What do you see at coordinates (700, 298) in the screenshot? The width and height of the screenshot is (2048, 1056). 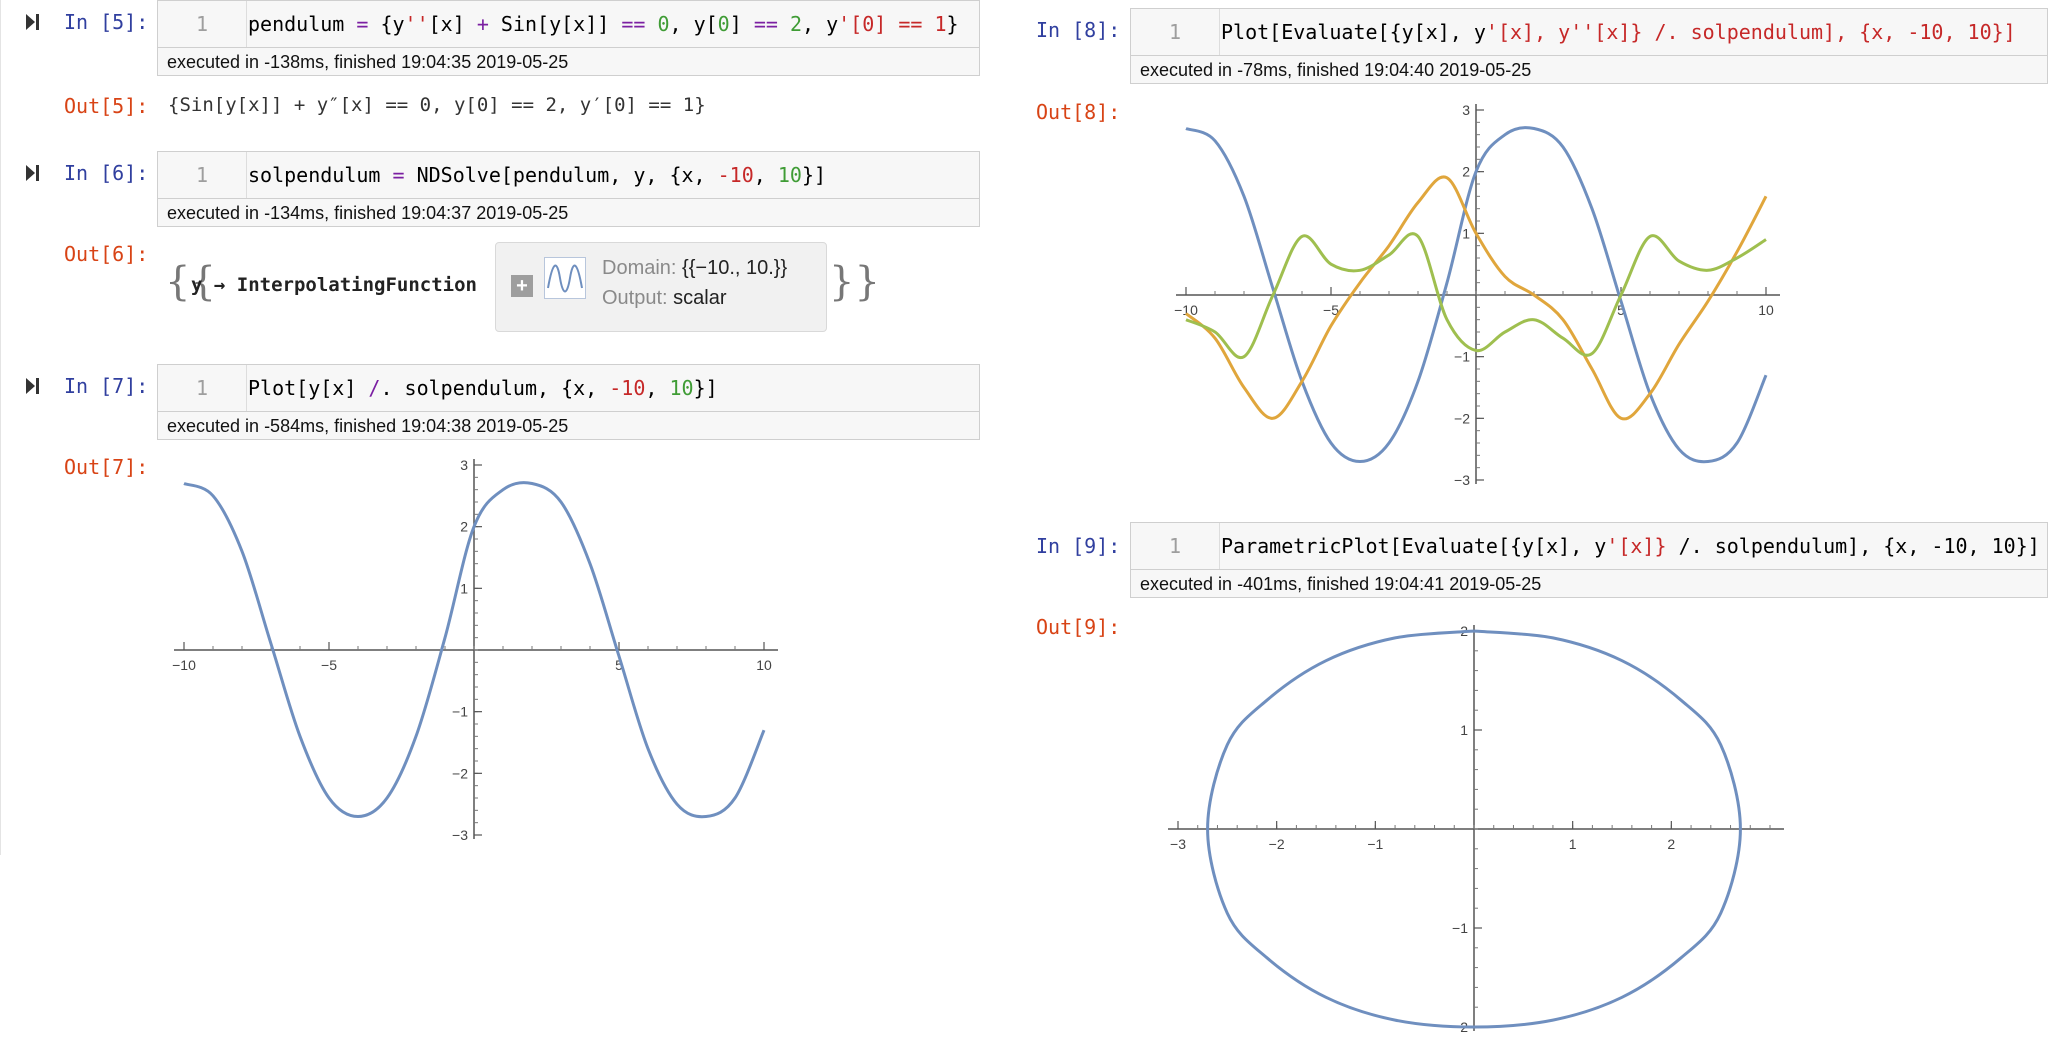 I see `output-value: scalar` at bounding box center [700, 298].